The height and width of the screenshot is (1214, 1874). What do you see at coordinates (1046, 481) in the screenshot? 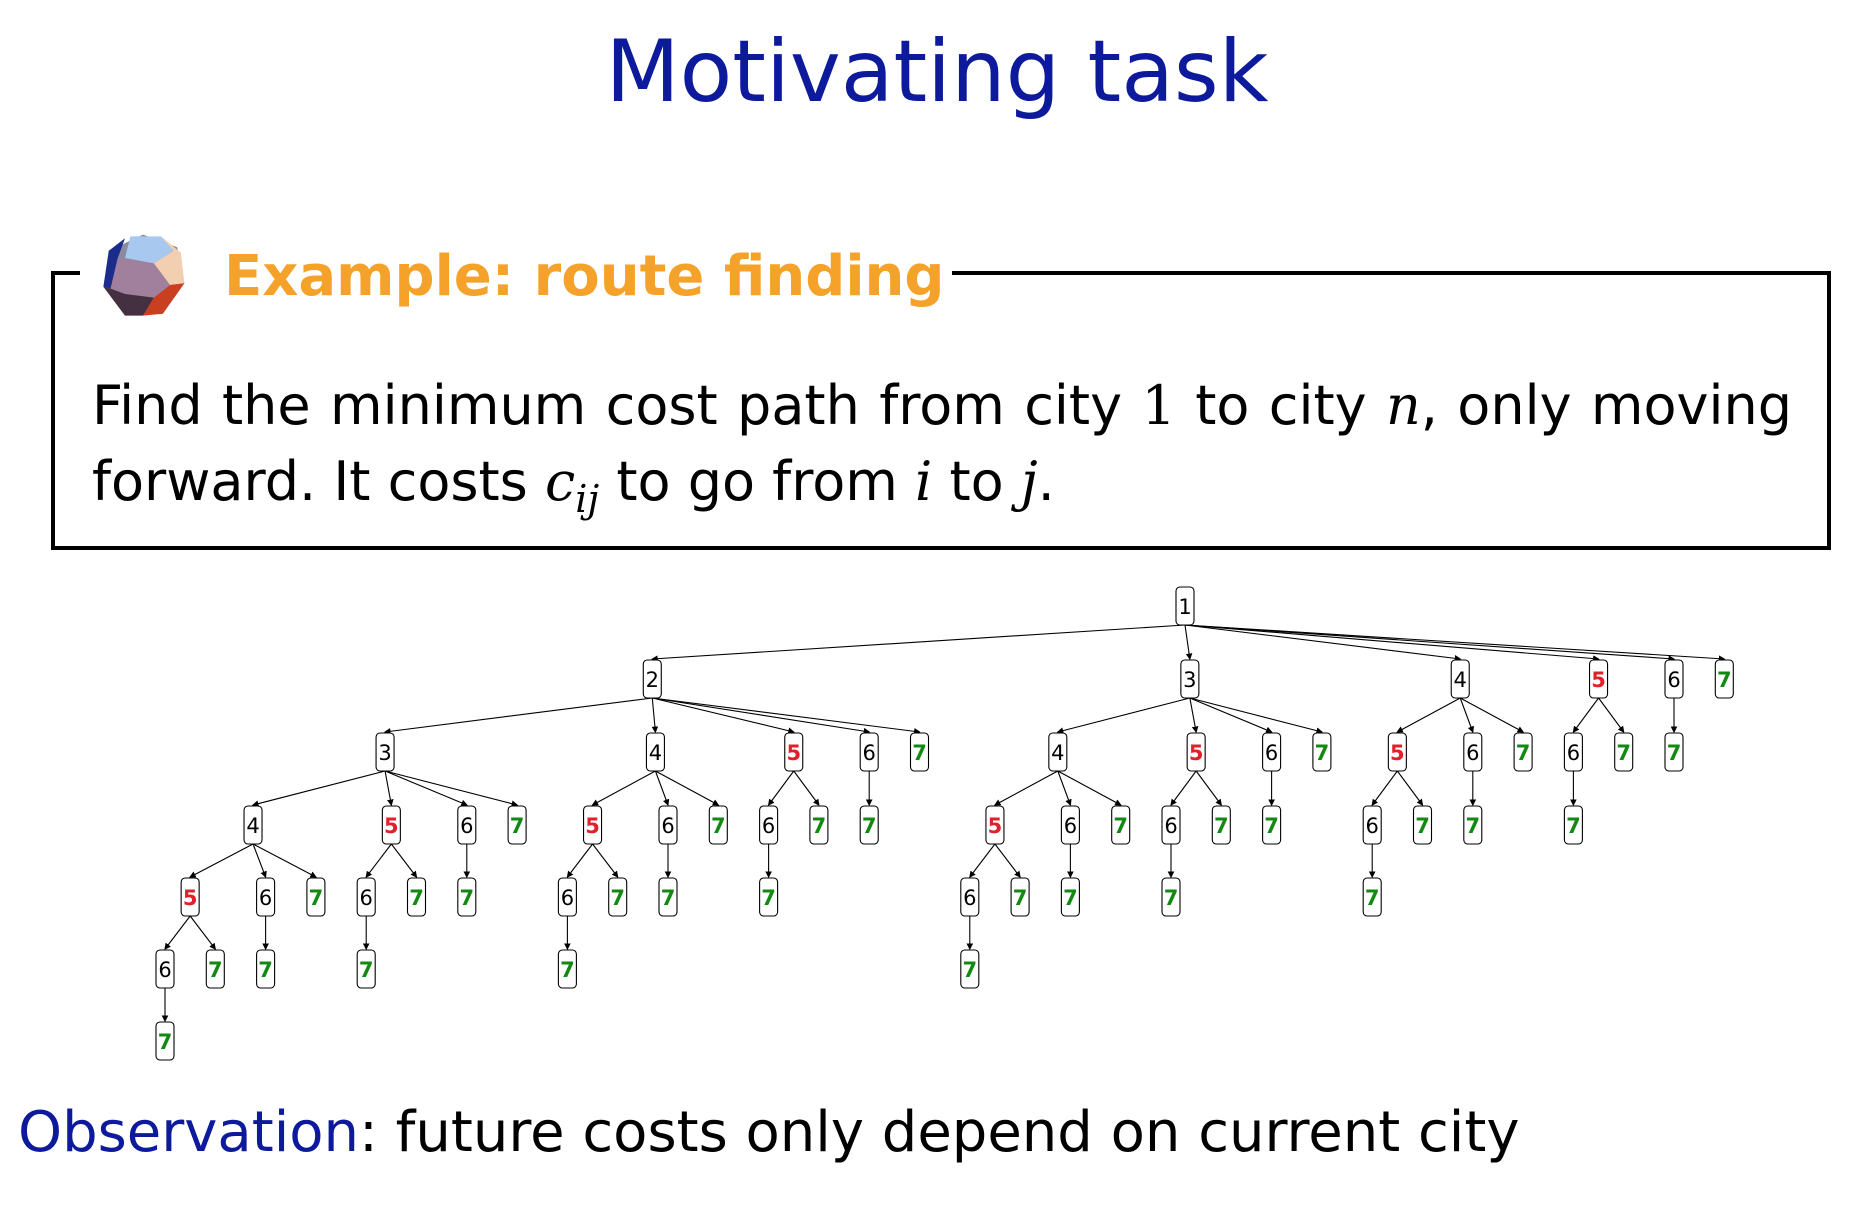
I see `text-segment: .` at bounding box center [1046, 481].